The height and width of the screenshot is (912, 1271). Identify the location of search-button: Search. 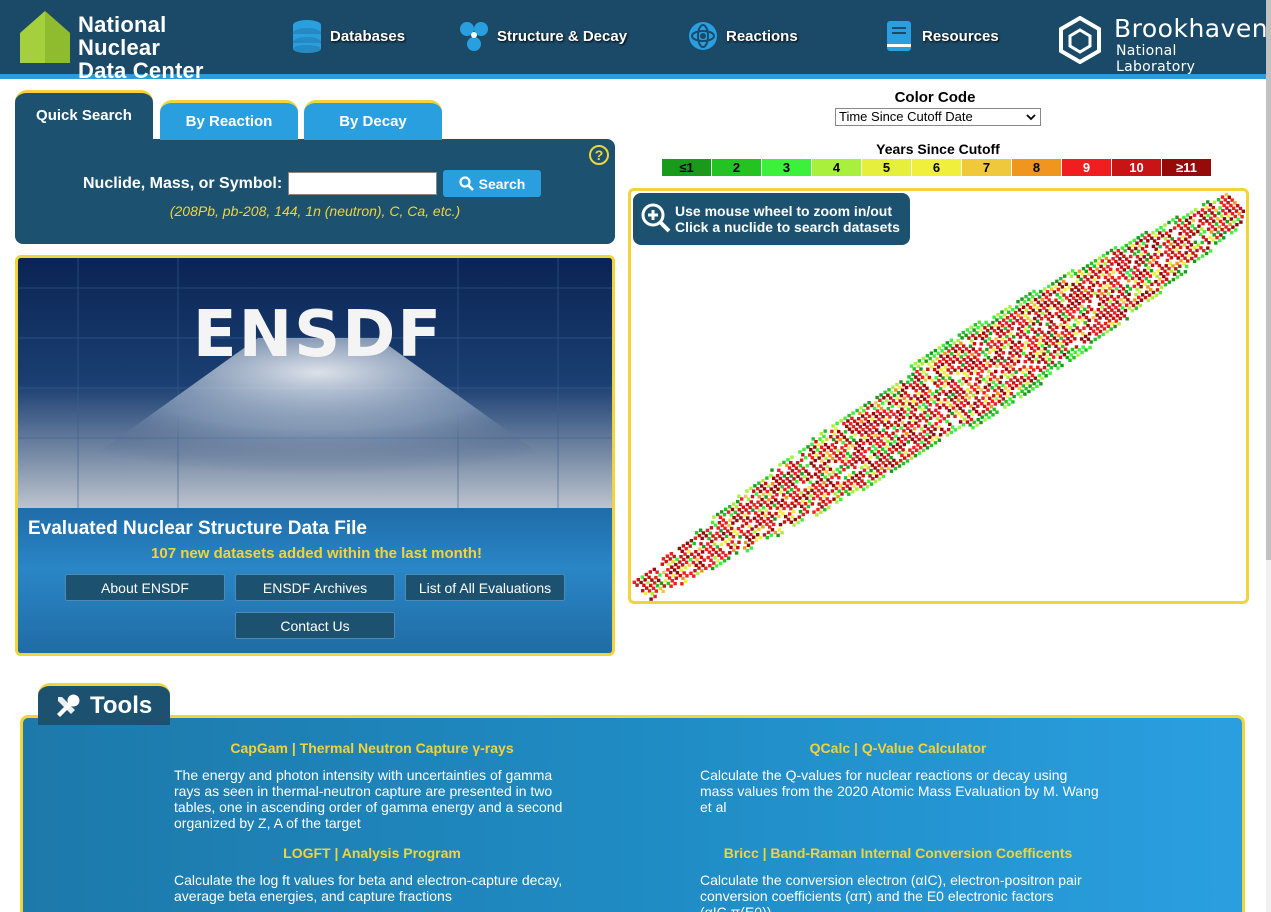
(492, 183).